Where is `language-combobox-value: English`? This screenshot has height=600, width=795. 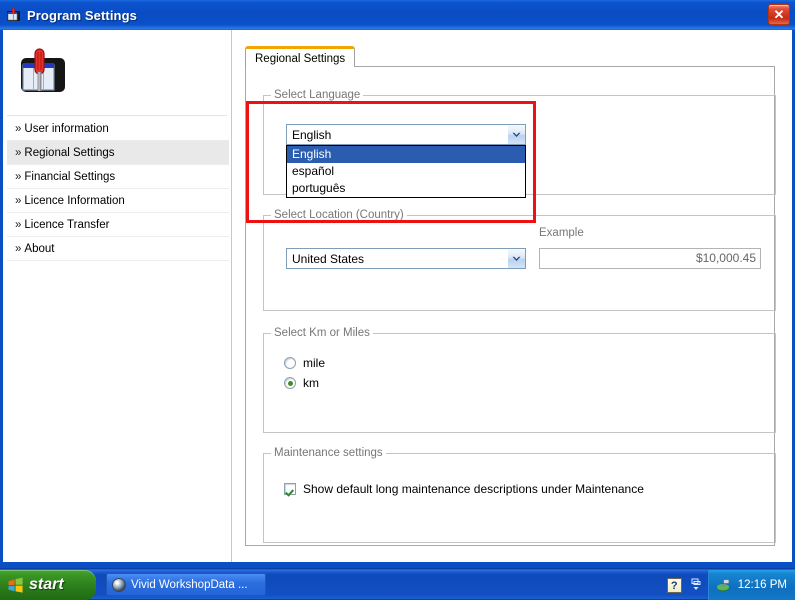
language-combobox-value: English is located at coordinates (312, 134).